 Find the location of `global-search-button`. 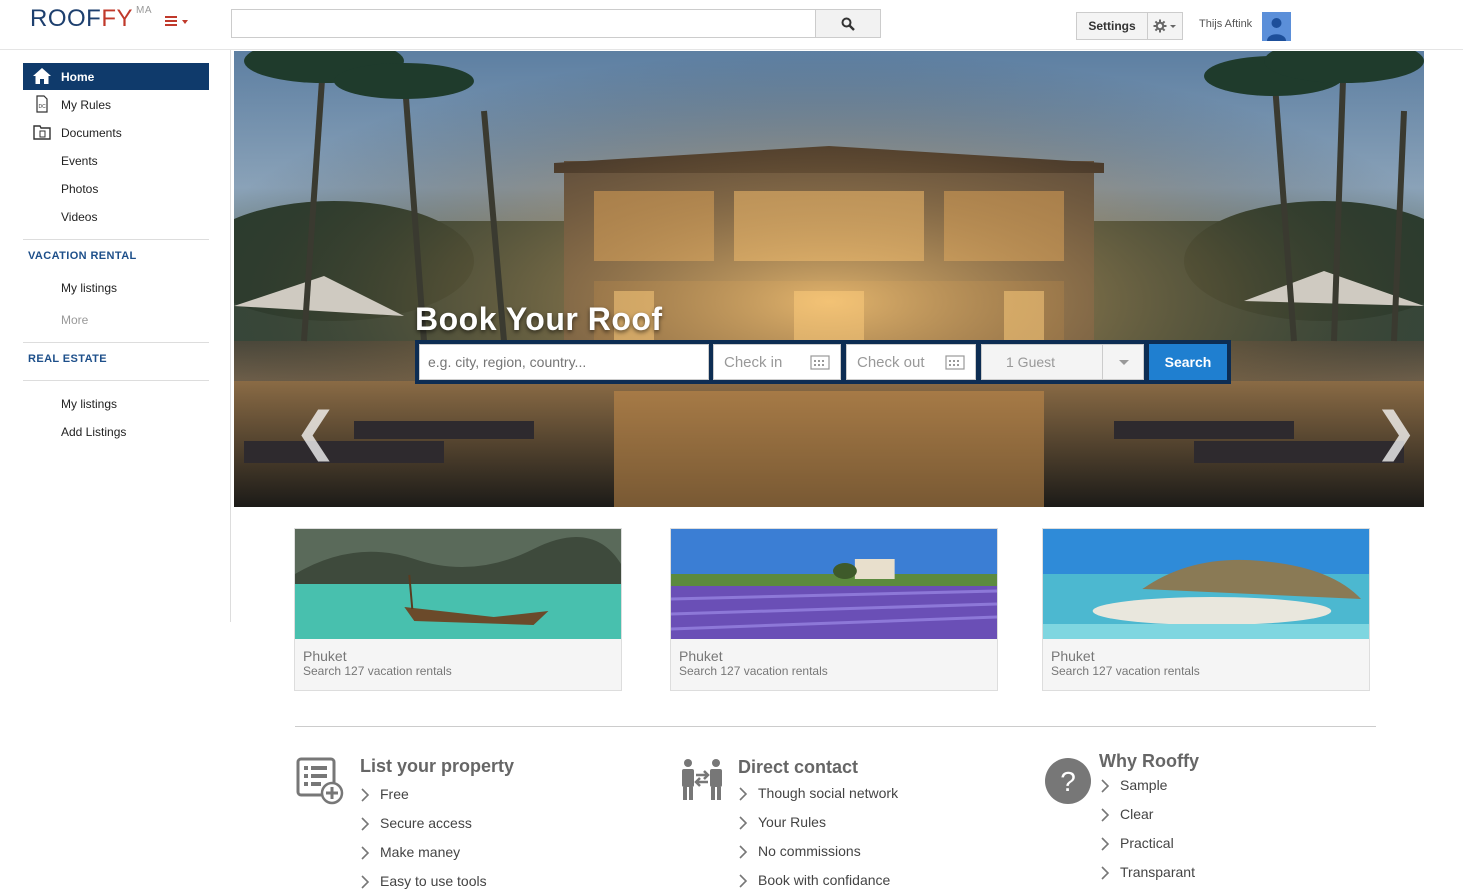

global-search-button is located at coordinates (848, 23).